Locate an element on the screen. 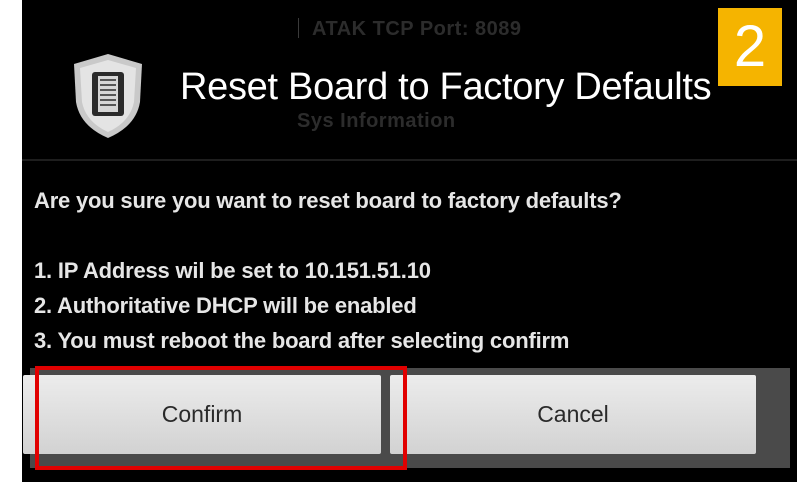  list-item: 2. Authoritative DHCP will be enabled is located at coordinates (225, 305).